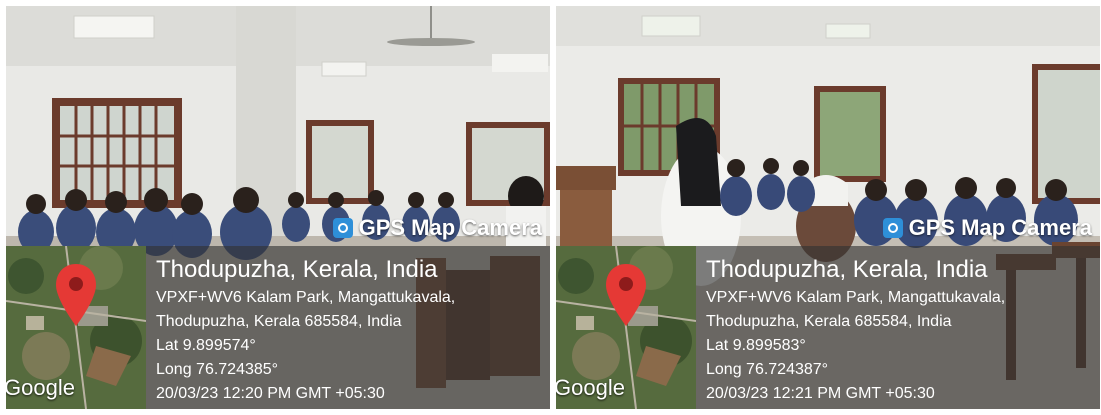 The width and height of the screenshot is (1101, 415). What do you see at coordinates (767, 369) in the screenshot?
I see `longitude: Long 76.724387°` at bounding box center [767, 369].